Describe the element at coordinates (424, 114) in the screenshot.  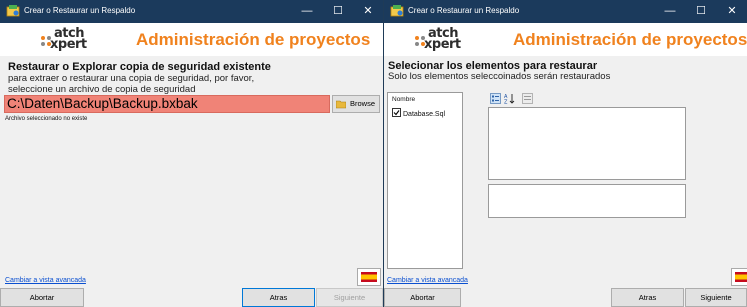
I see `list-item-label: Database.Sql` at that location.